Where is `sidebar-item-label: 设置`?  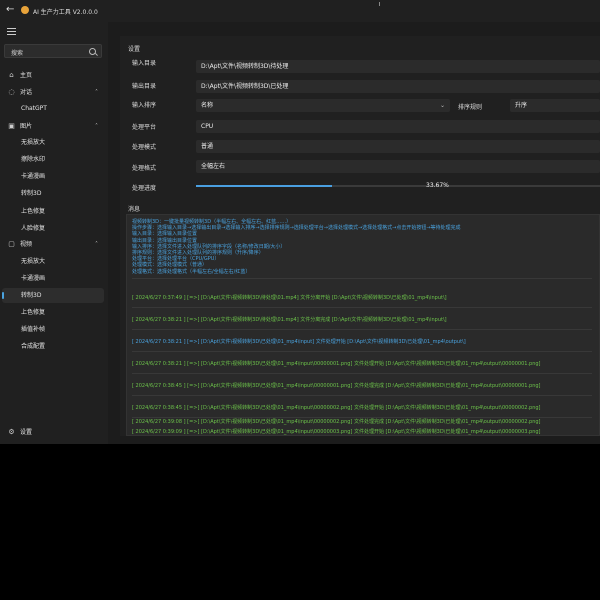 sidebar-item-label: 设置 is located at coordinates (26, 432).